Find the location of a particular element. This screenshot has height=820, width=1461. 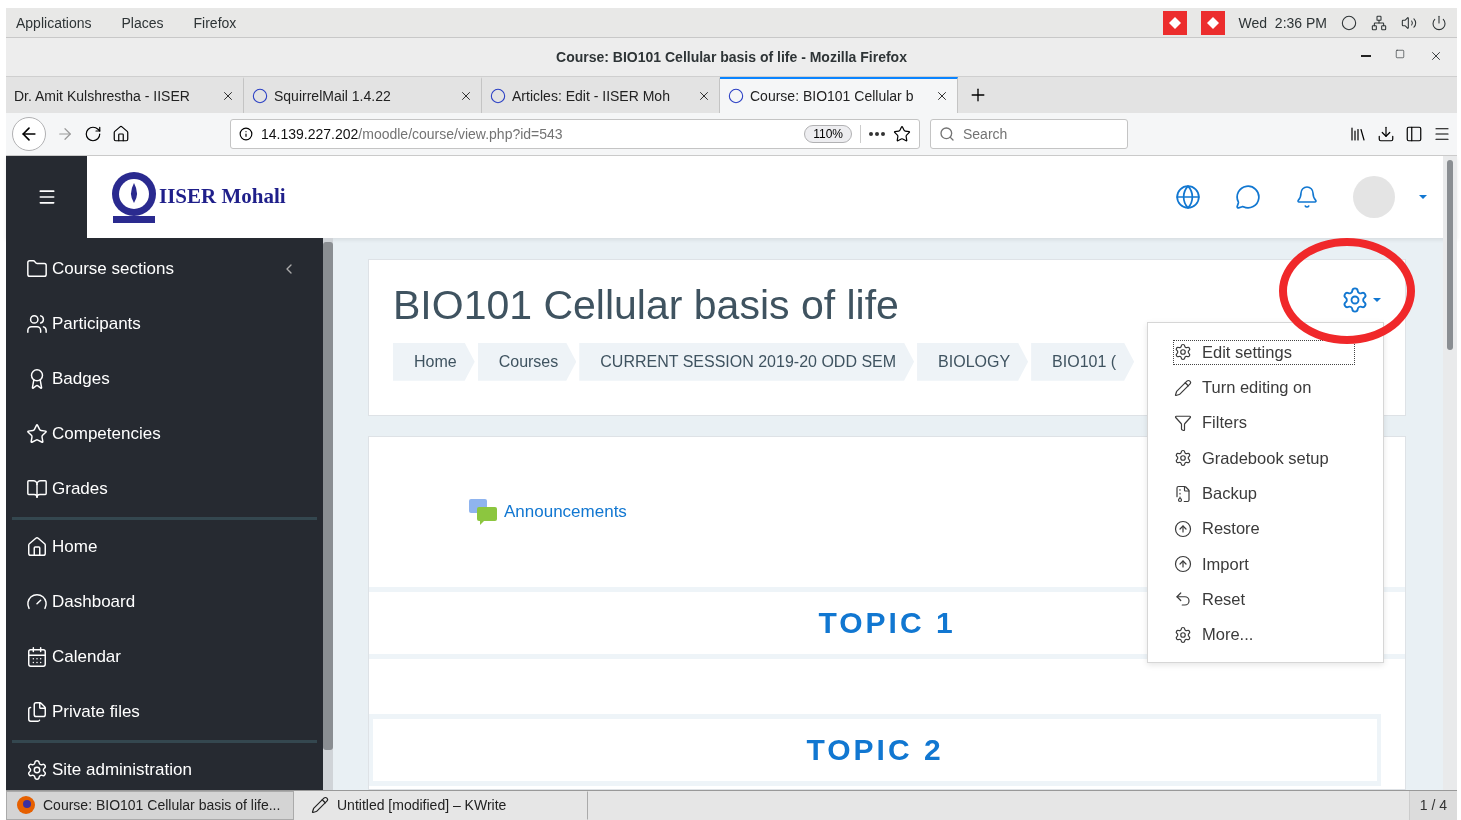

sidebar-item: Badges is located at coordinates (164, 379).